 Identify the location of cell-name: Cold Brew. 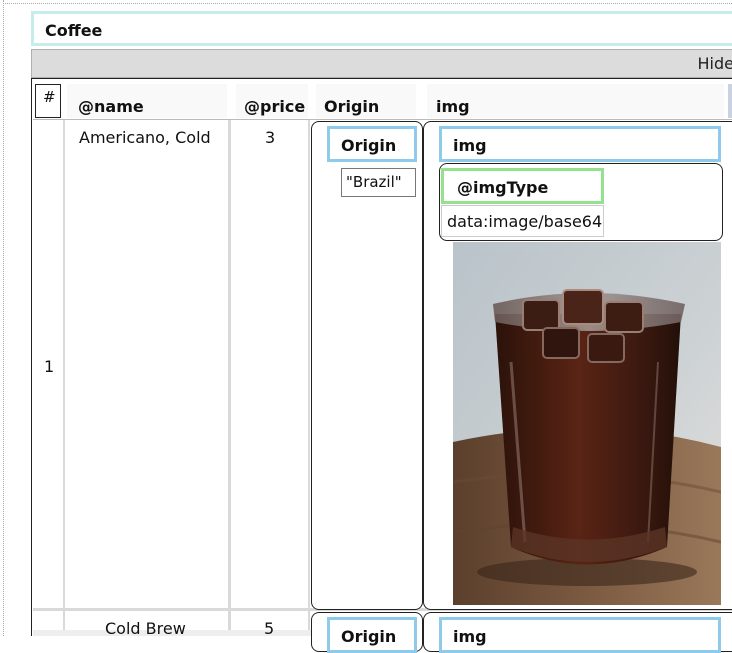
(145, 628).